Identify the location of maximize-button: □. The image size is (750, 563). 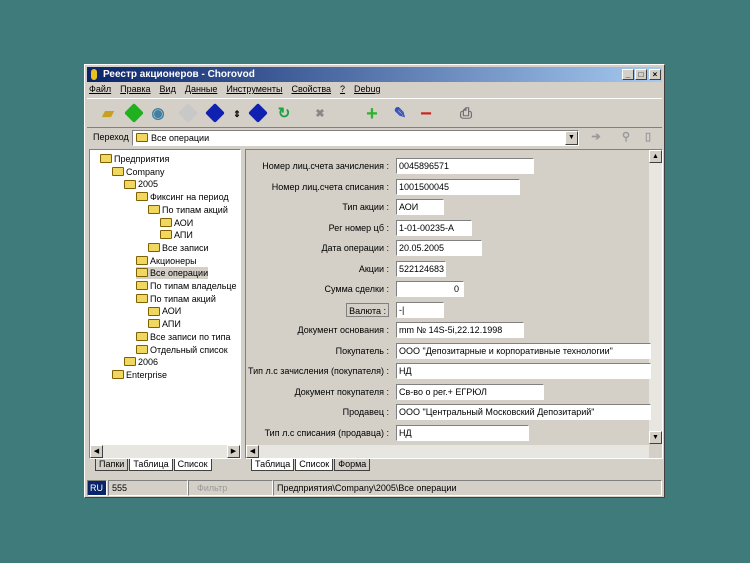
(641, 74).